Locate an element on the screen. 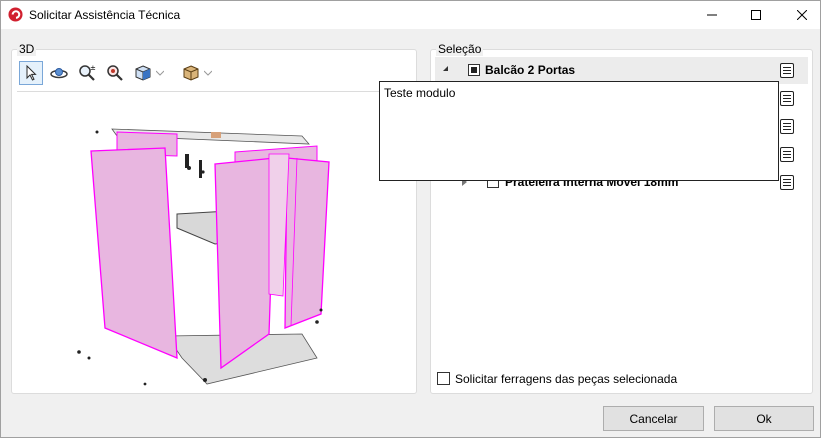 This screenshot has height=438, width=821. select-tool-button is located at coordinates (31, 73).